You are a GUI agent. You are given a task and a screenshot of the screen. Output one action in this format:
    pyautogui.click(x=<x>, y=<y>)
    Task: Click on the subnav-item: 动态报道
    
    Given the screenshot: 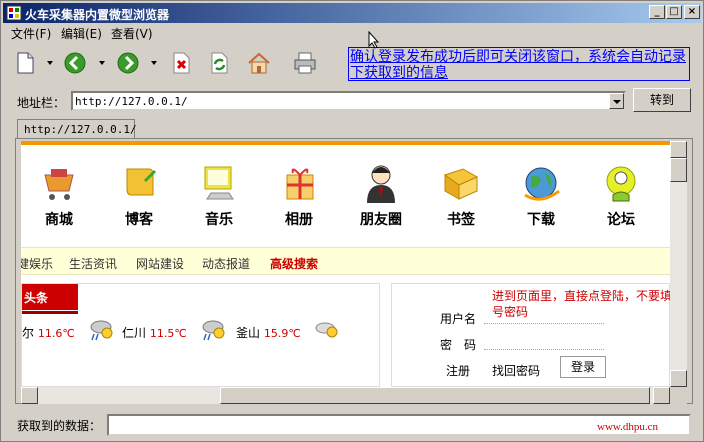 What is the action you would take?
    pyautogui.click(x=226, y=263)
    